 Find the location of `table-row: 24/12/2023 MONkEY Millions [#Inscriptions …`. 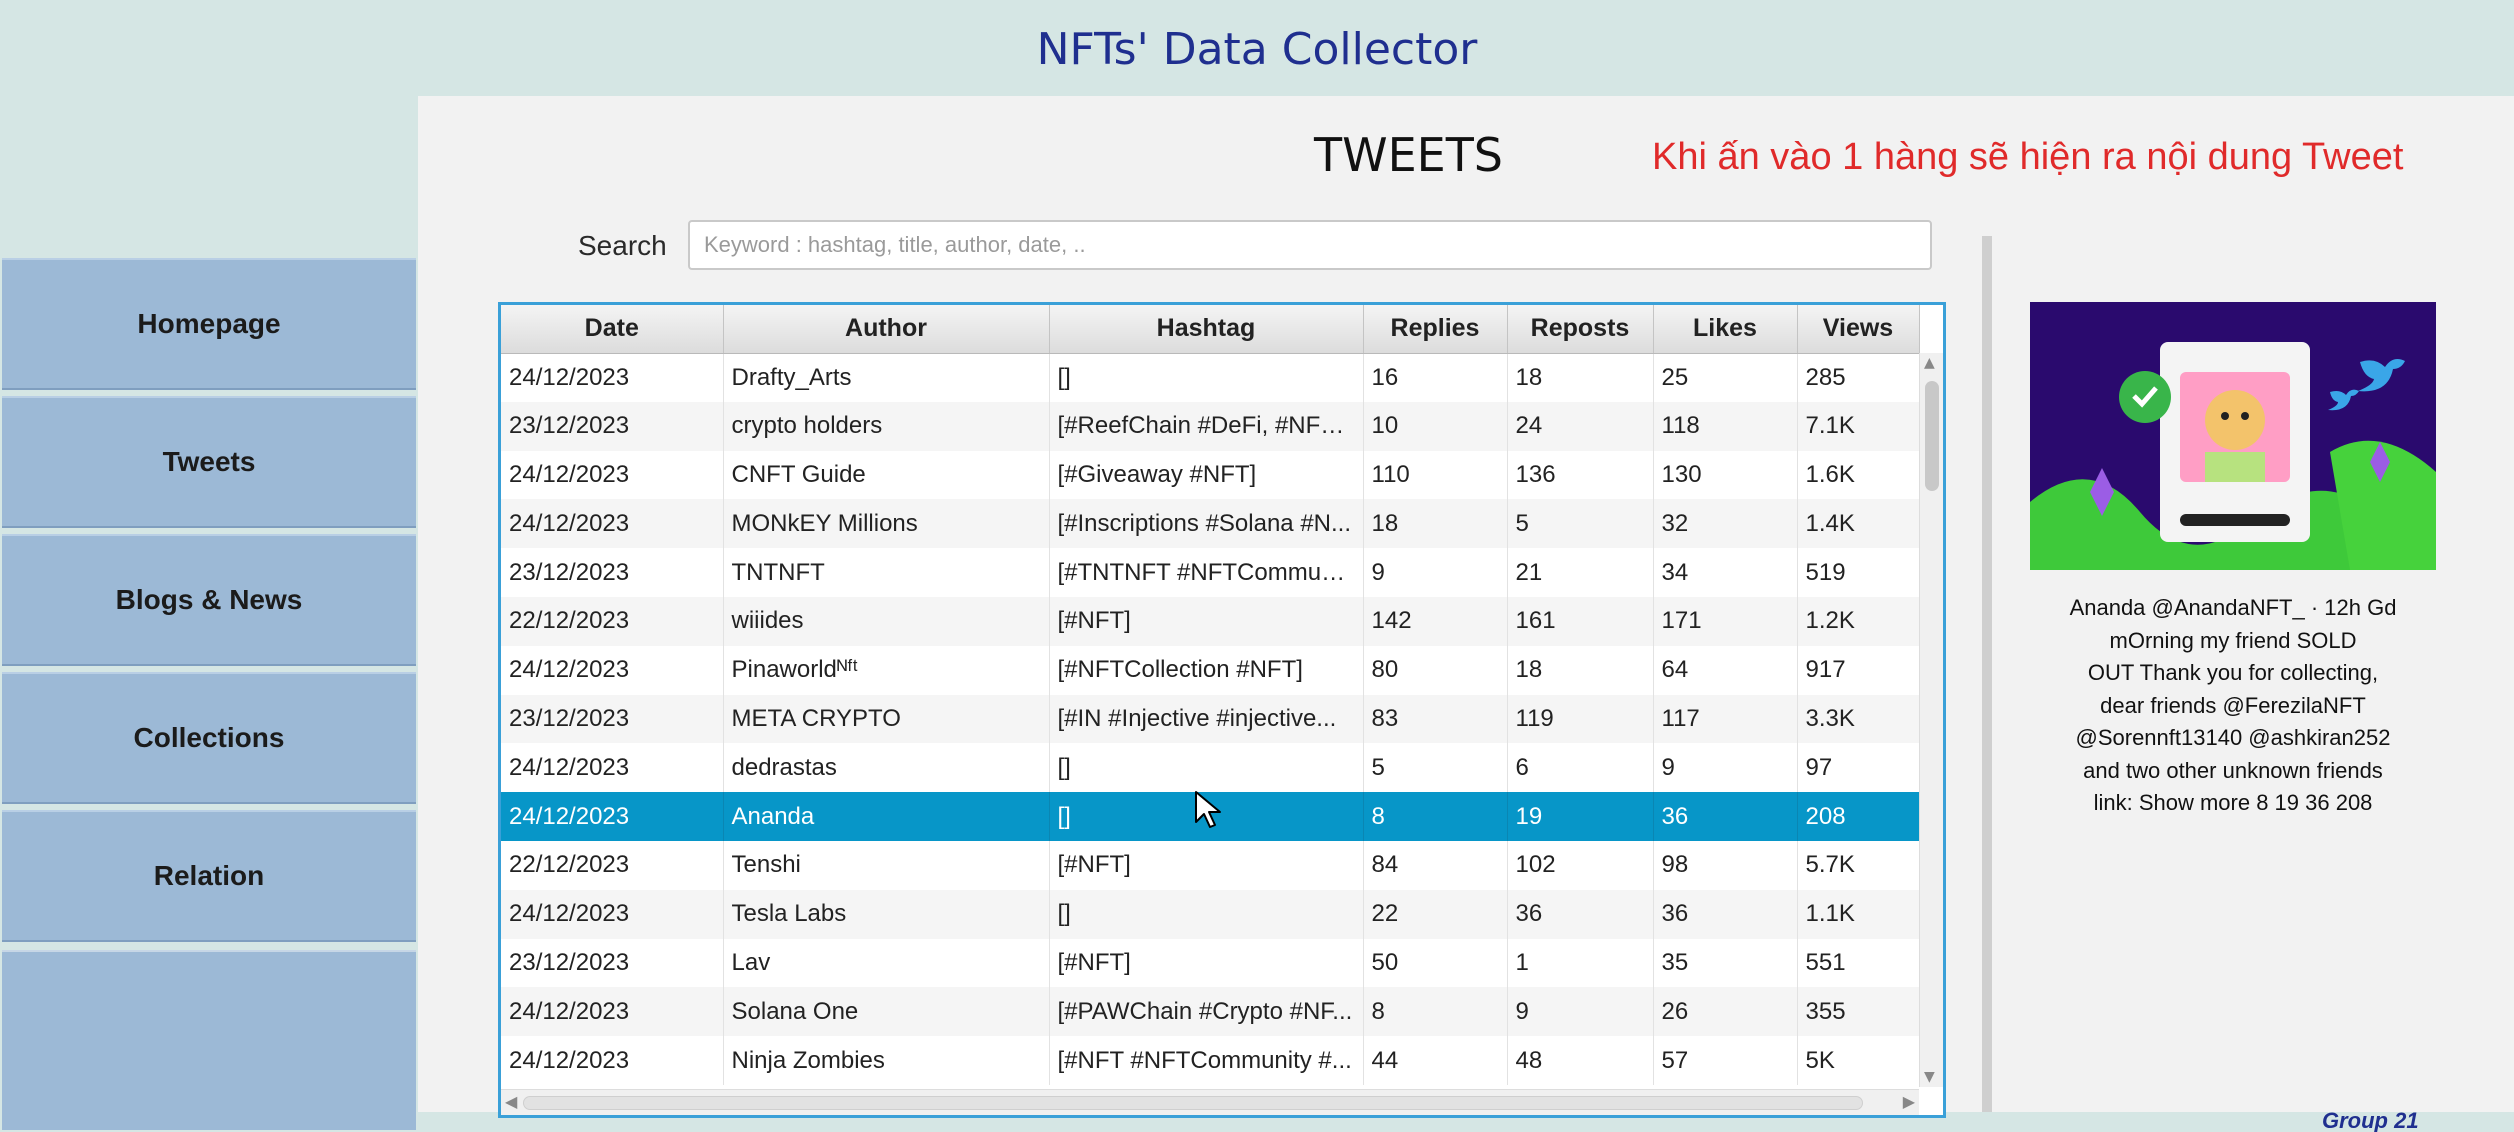

table-row: 24/12/2023 MONkEY Millions [#Inscriptions … is located at coordinates (1210, 524).